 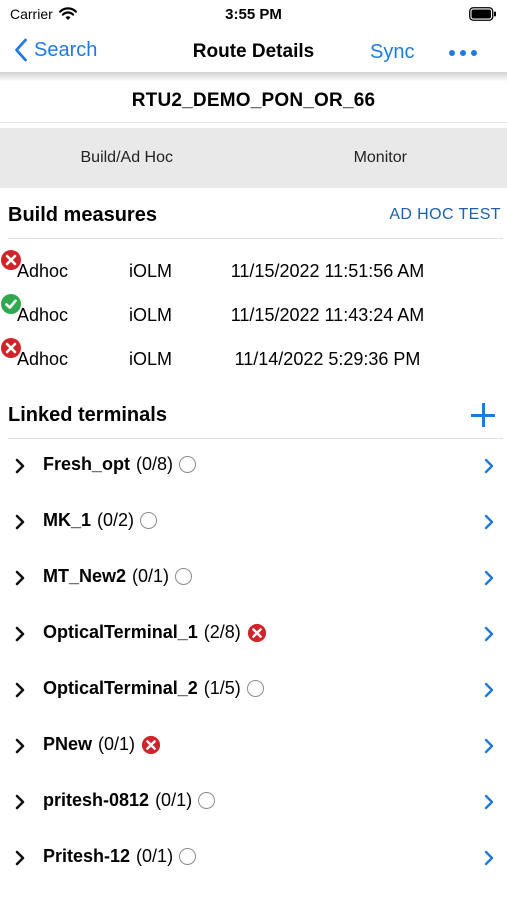 I want to click on terminal-count: (0/2), so click(x=116, y=520).